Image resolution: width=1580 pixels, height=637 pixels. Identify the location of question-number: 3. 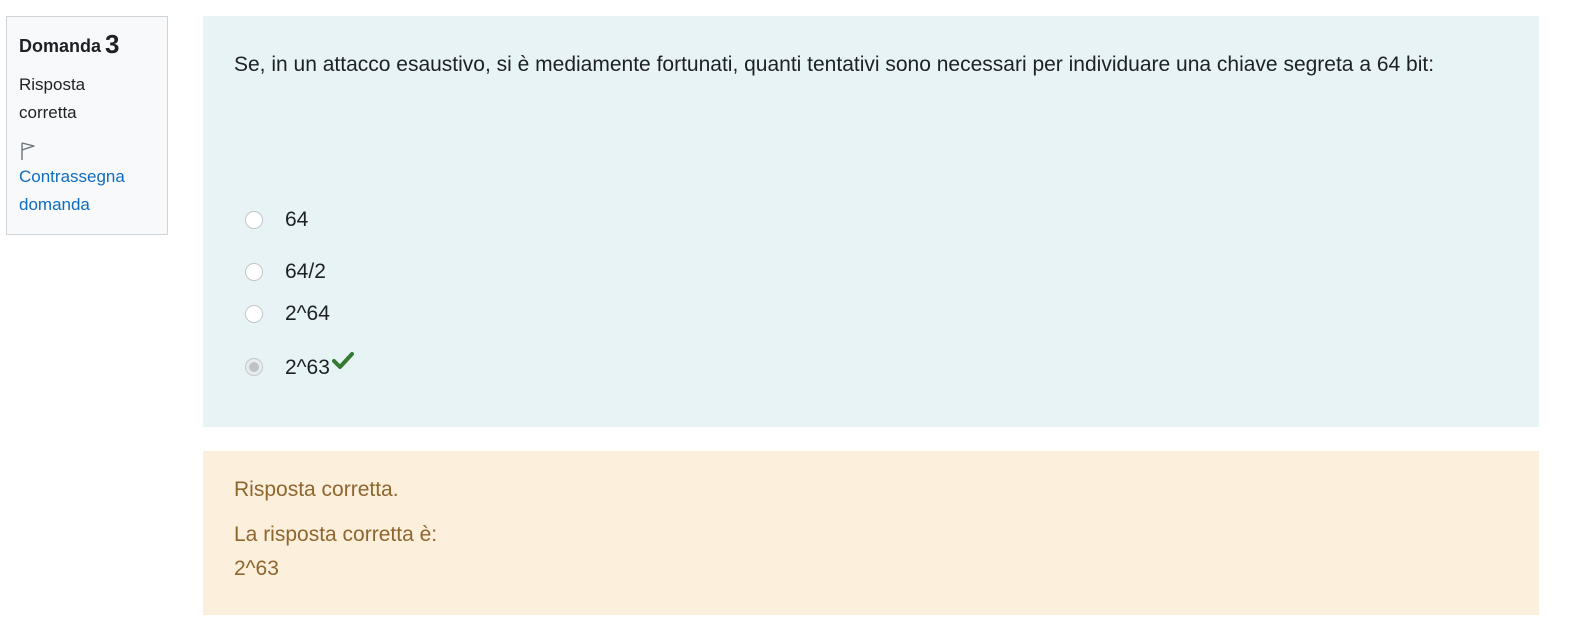
(112, 44).